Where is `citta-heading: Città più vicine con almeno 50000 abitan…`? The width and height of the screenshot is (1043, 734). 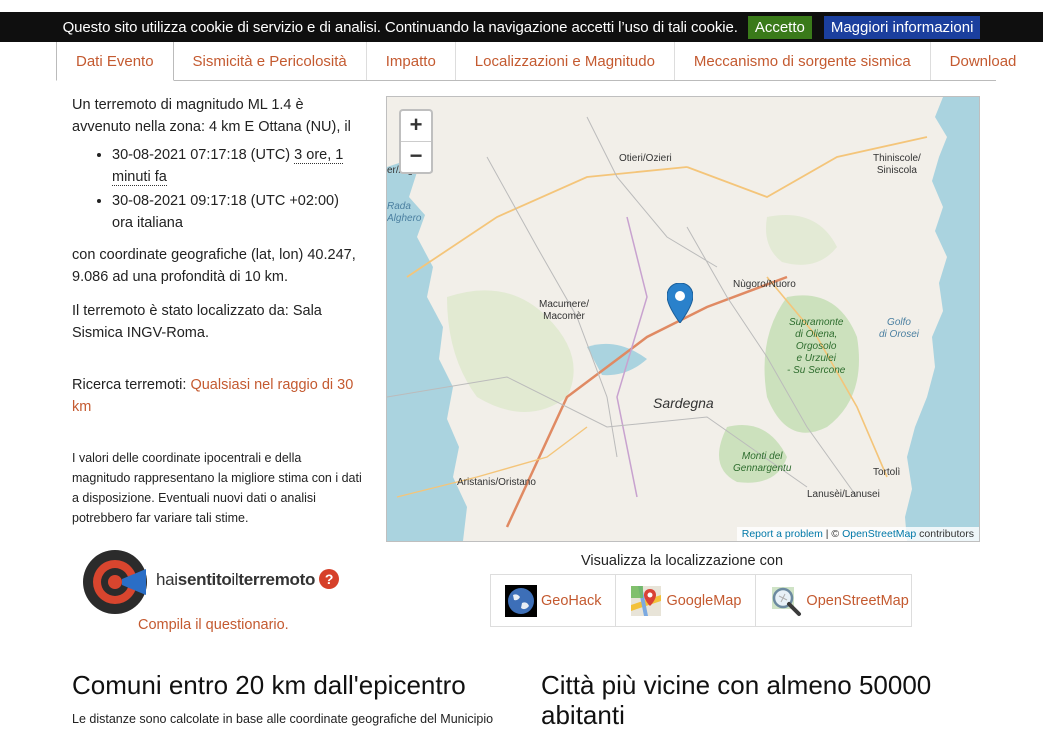 citta-heading: Città più vicine con almeno 50000 abitan… is located at coordinates (736, 700).